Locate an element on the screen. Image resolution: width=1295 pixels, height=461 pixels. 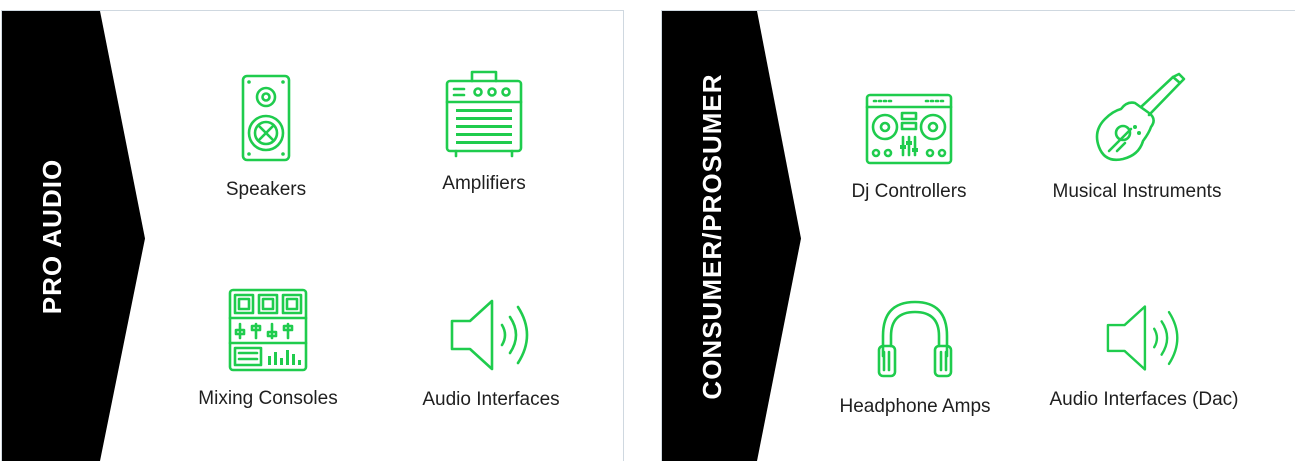
guitar-icon is located at coordinates (1140, 117).